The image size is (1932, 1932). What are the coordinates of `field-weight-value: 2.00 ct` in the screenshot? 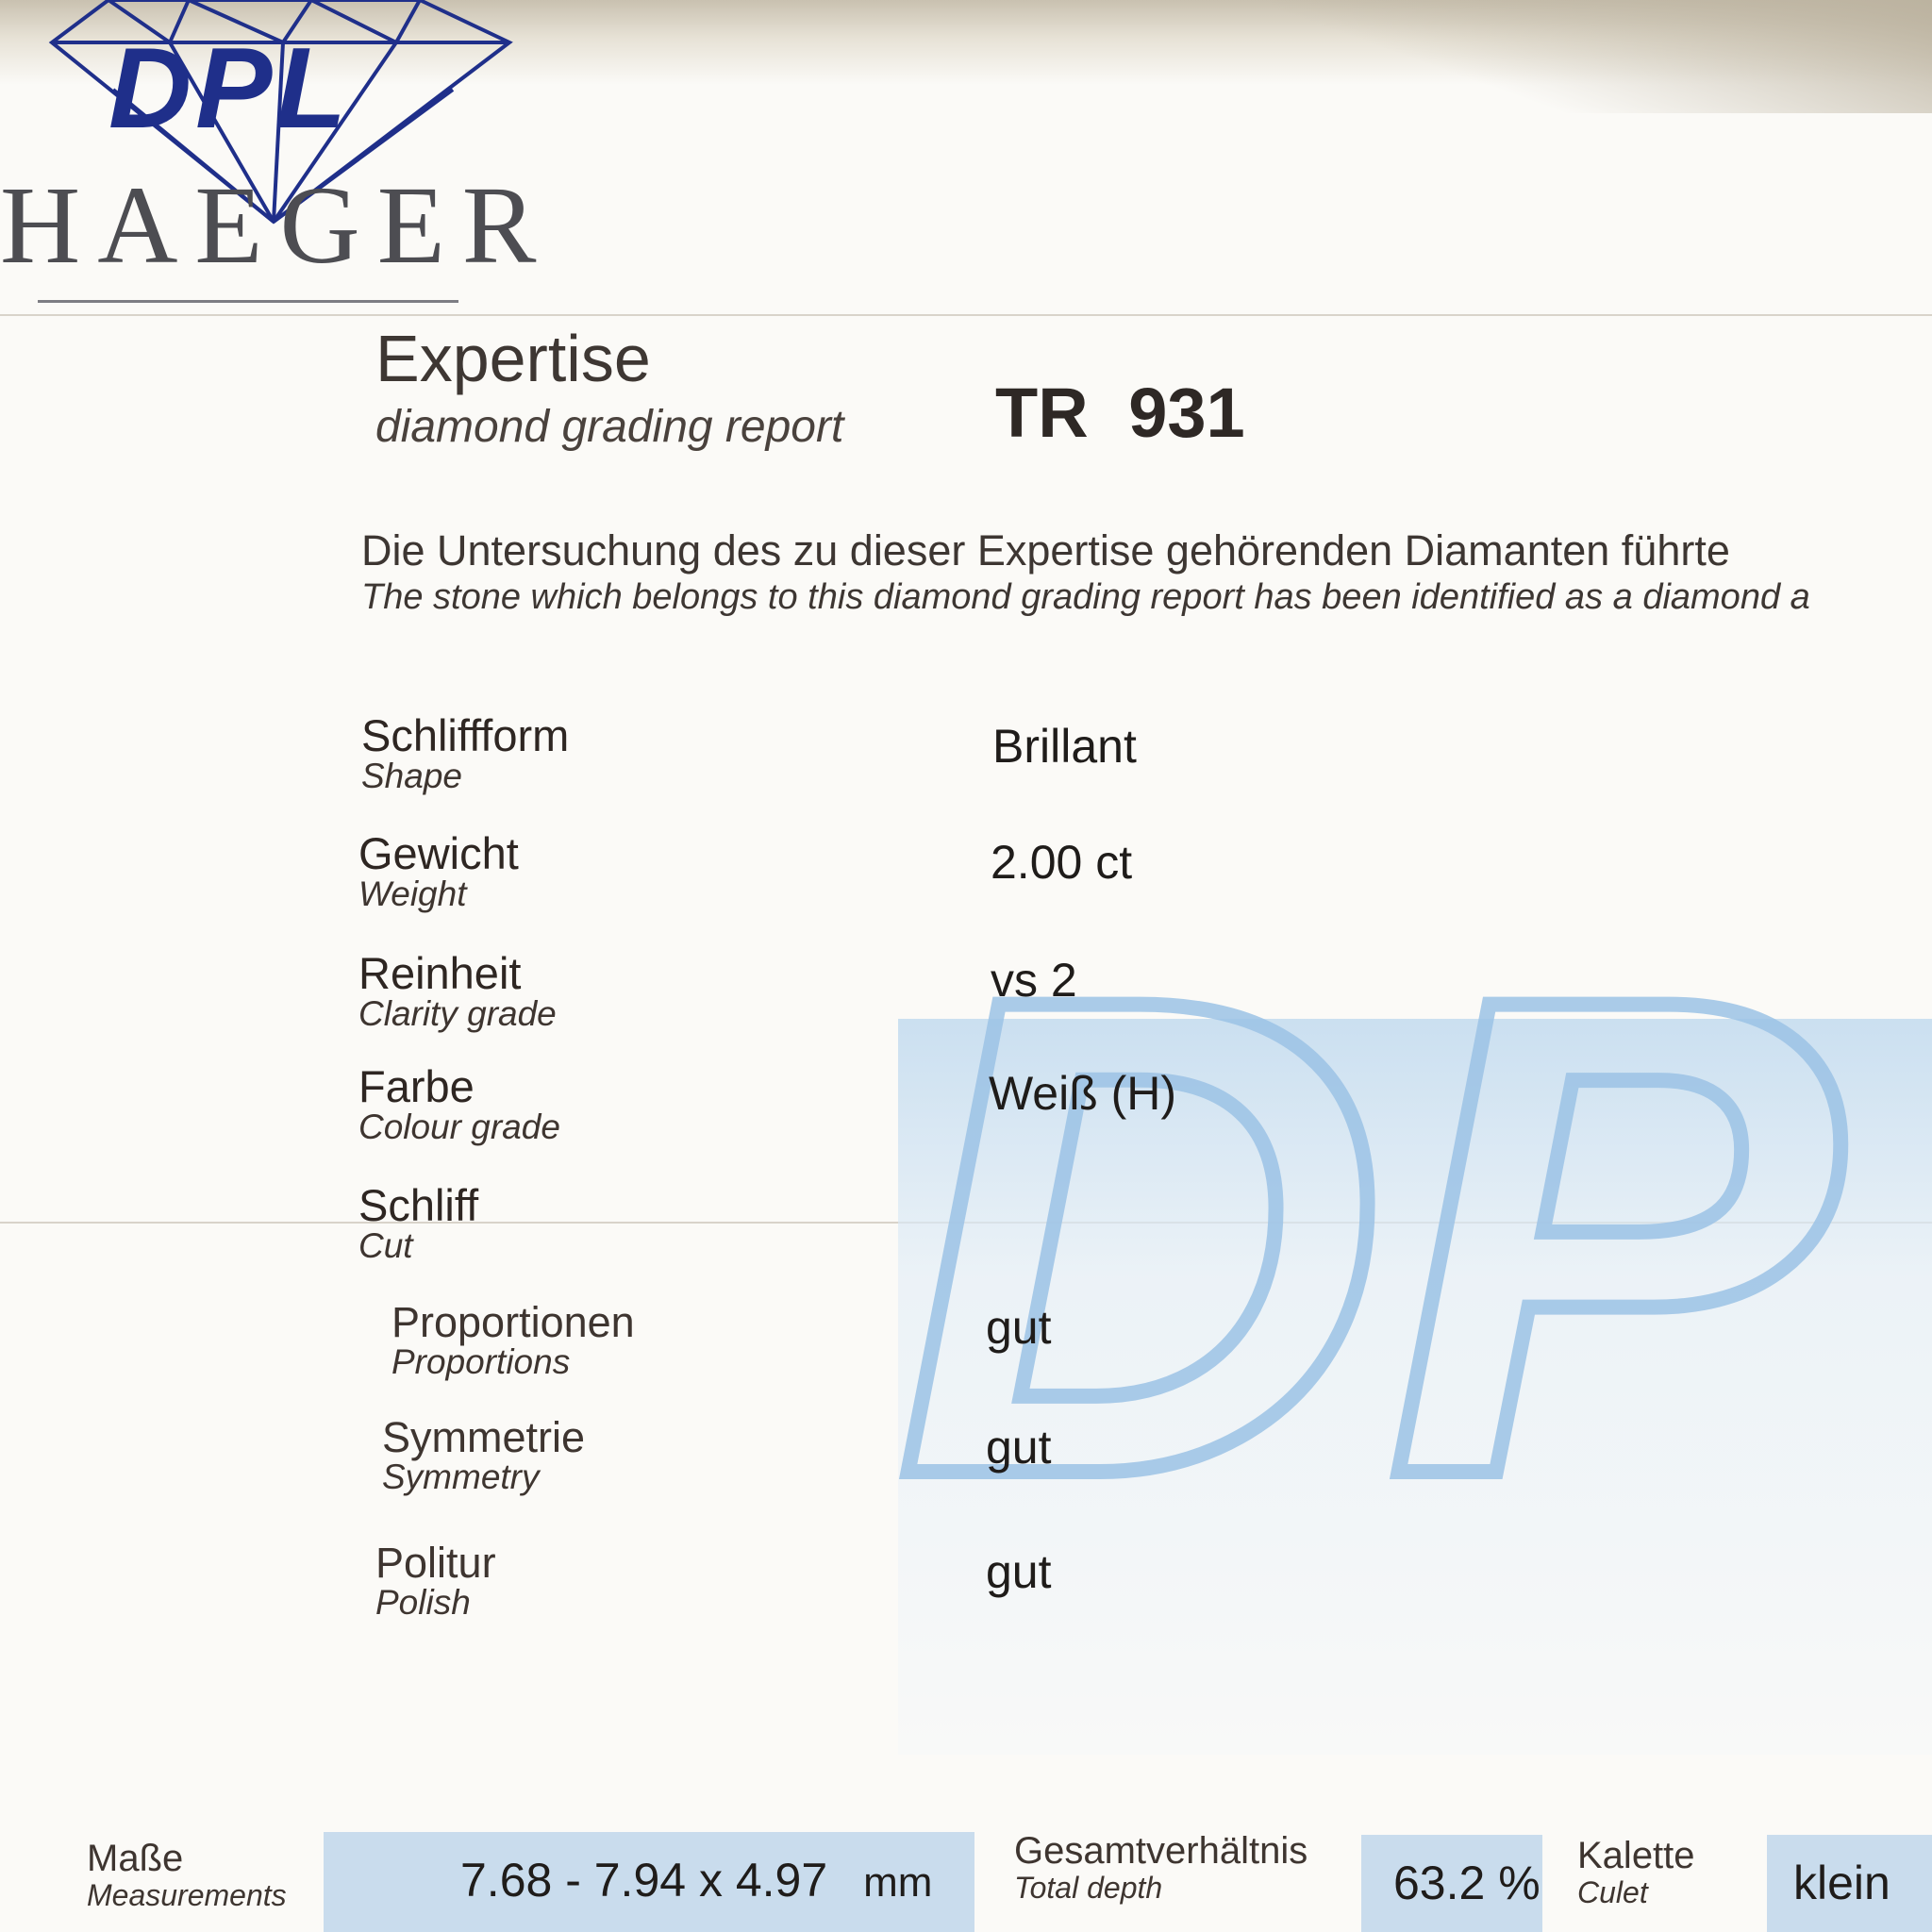 It's located at (1062, 862).